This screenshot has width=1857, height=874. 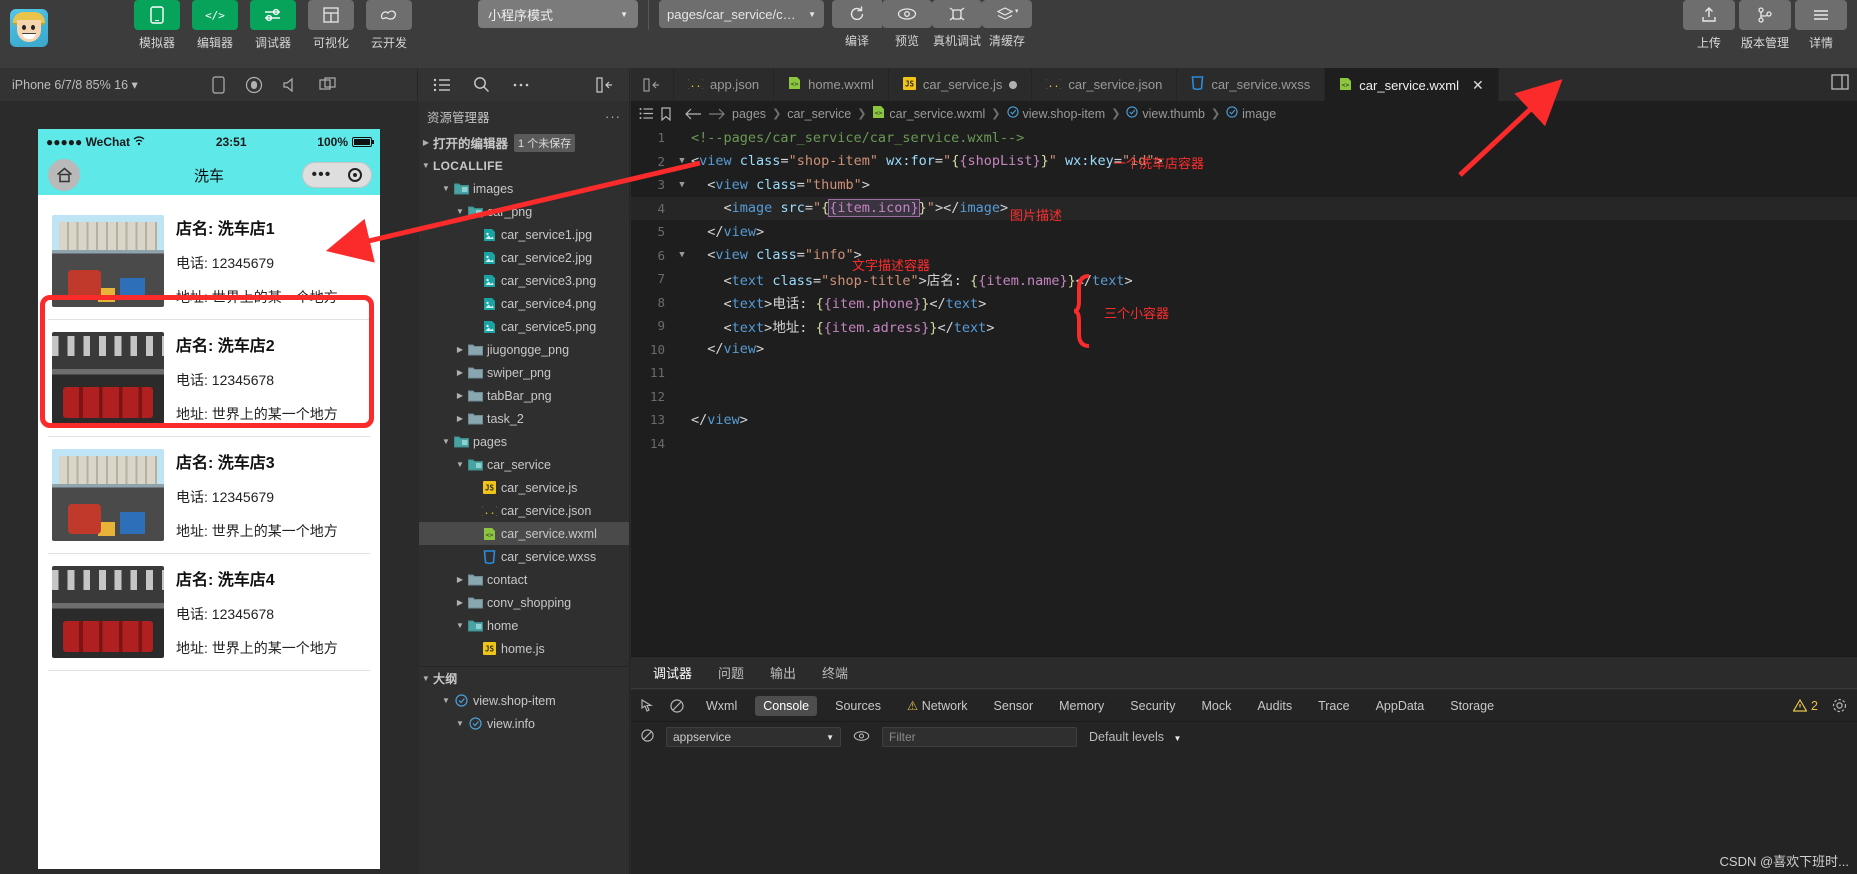 What do you see at coordinates (1165, 113) in the screenshot?
I see `breadcrumb-item: view.thumb` at bounding box center [1165, 113].